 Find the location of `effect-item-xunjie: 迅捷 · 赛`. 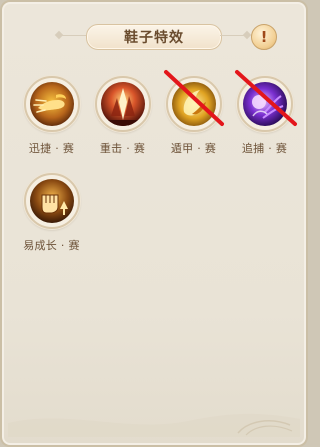

effect-item-xunjie: 迅捷 · 赛 is located at coordinates (51, 116).